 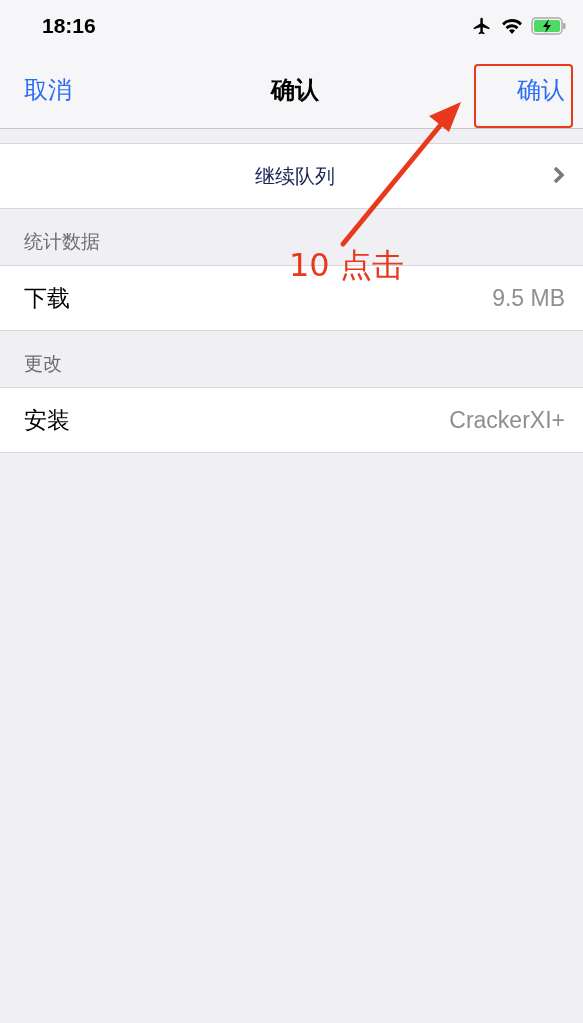 I want to click on battery-icon, so click(x=549, y=26).